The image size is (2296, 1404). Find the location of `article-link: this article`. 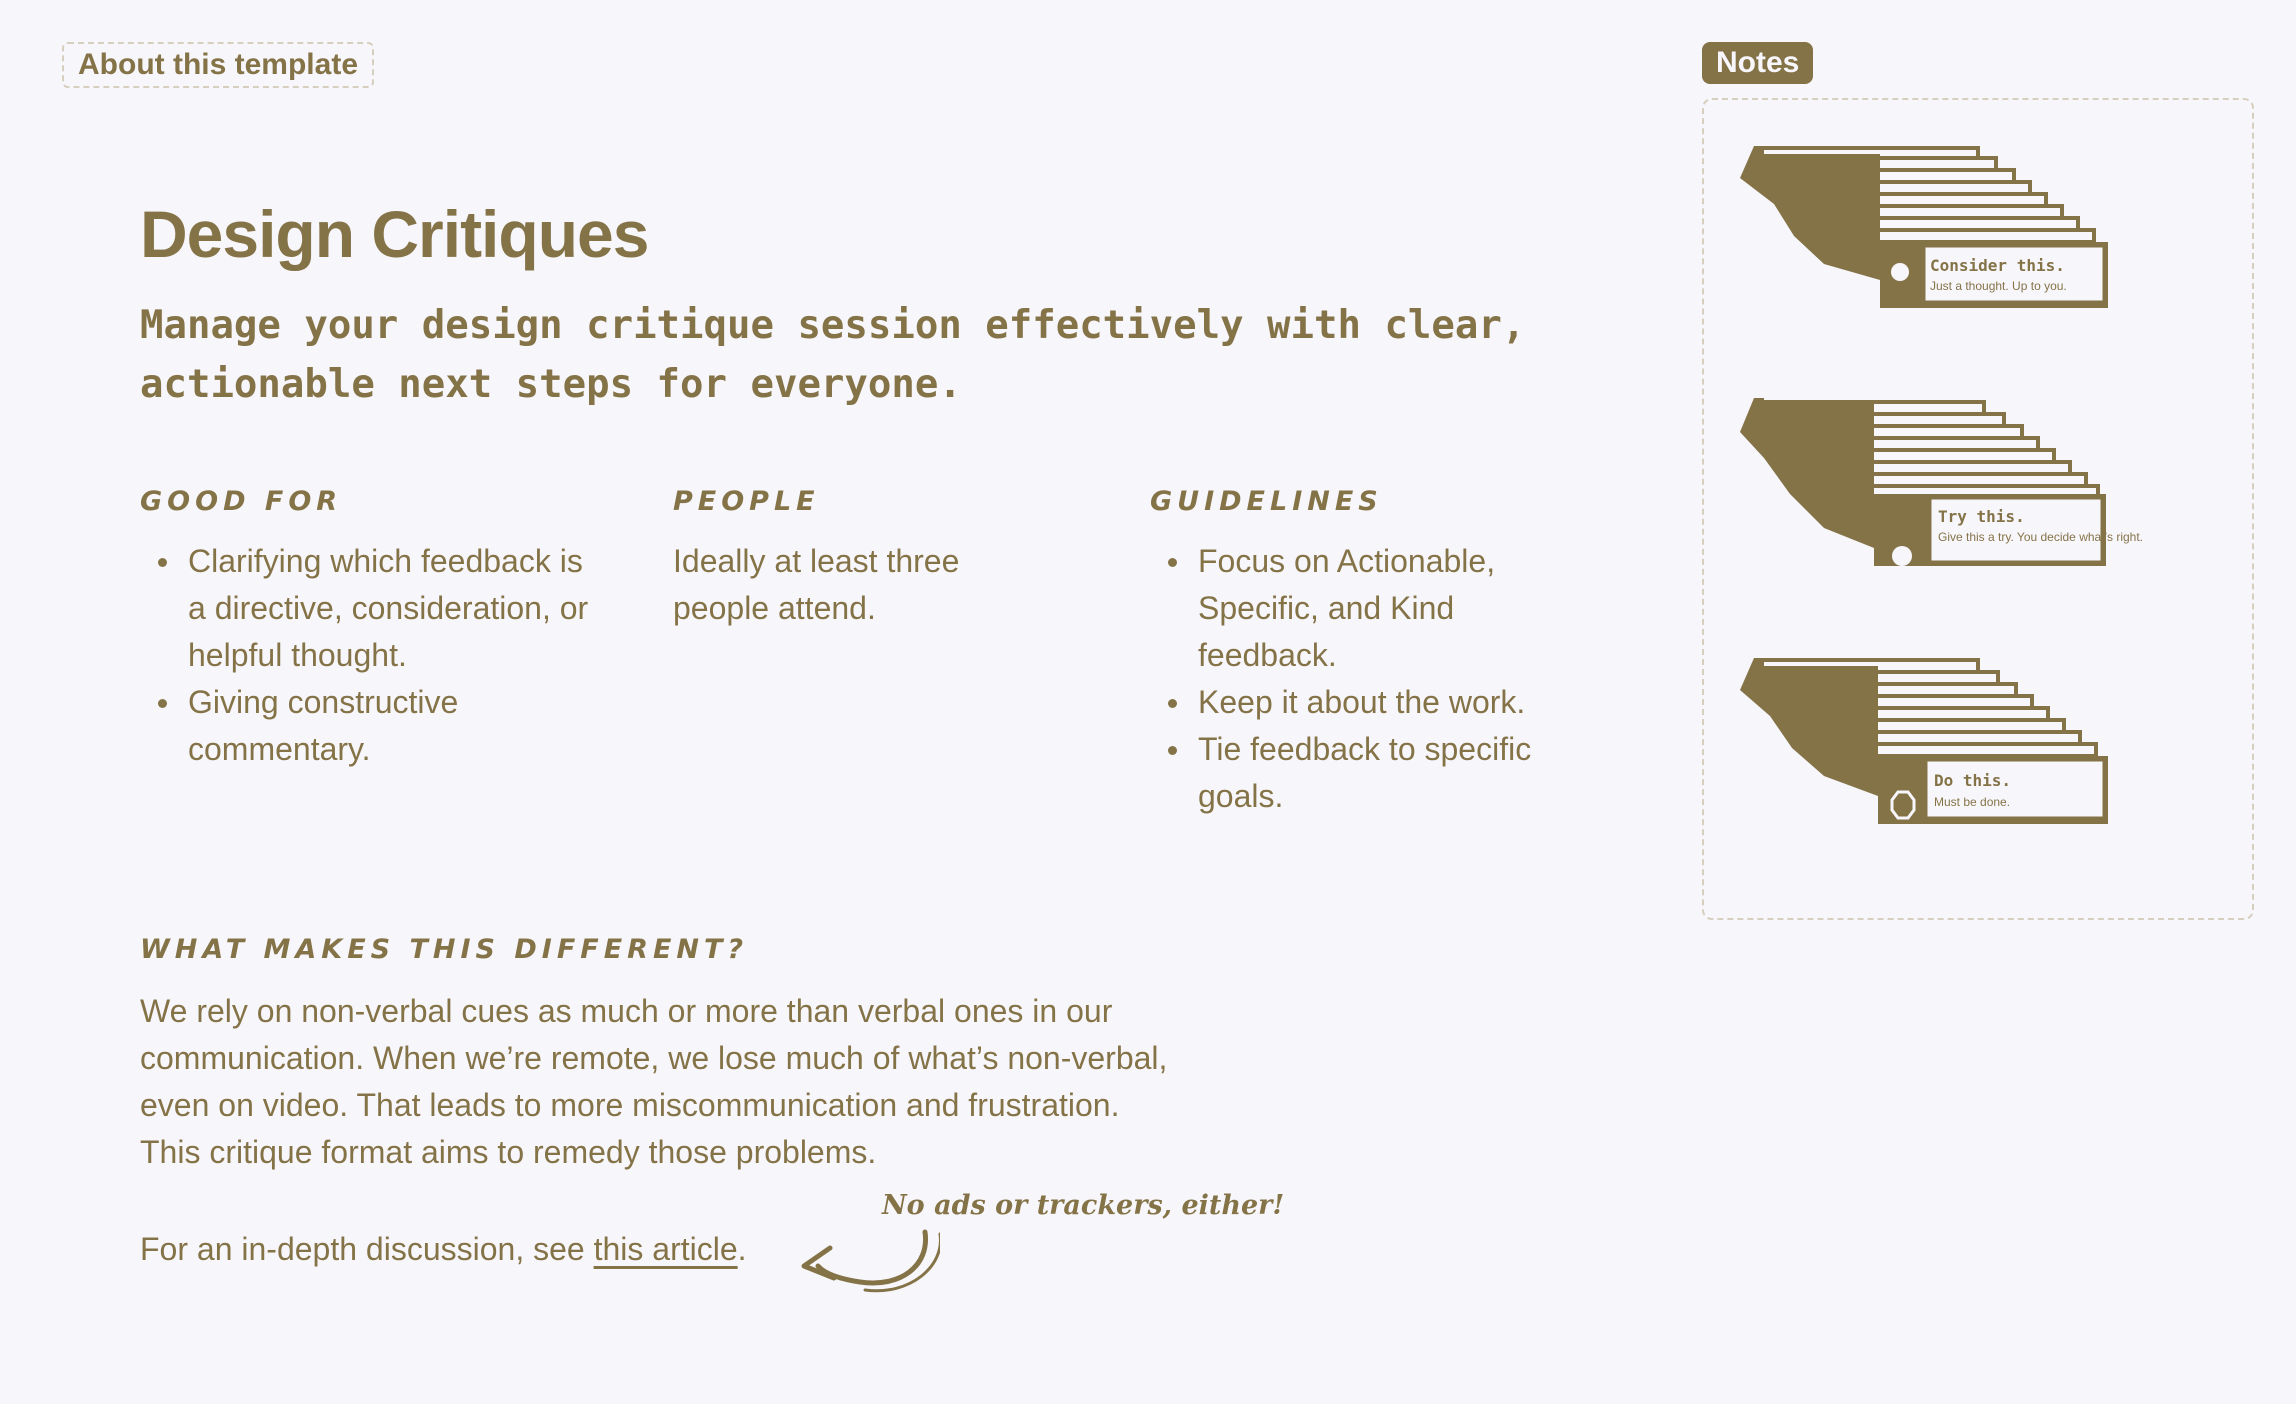

article-link: this article is located at coordinates (666, 1249).